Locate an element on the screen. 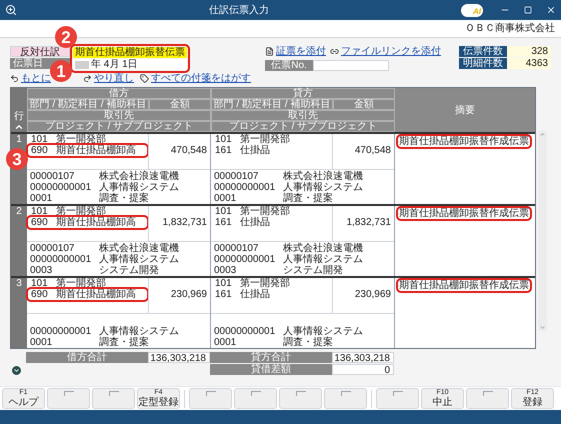  action-link: すべての付箋をはがす is located at coordinates (201, 78).